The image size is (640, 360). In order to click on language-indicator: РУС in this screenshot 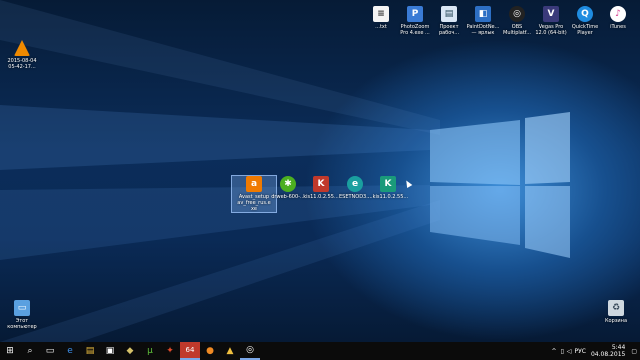, I will do `click(580, 351)`.